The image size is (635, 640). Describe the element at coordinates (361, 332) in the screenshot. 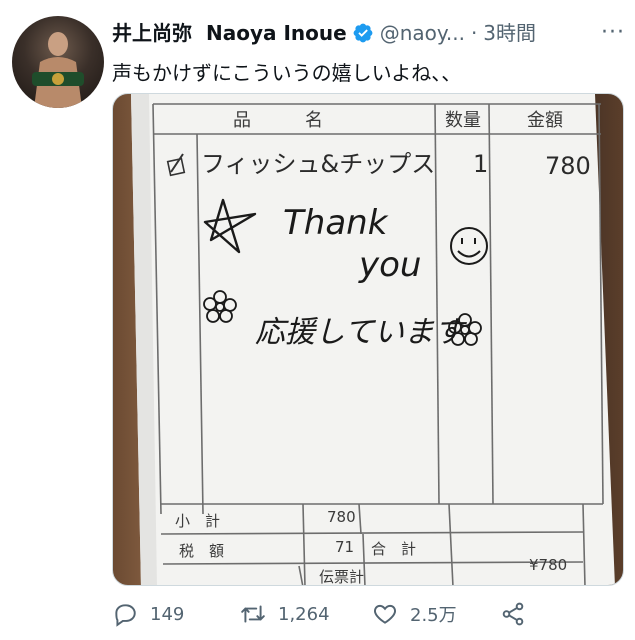

I see `note-support: 応援しています` at that location.